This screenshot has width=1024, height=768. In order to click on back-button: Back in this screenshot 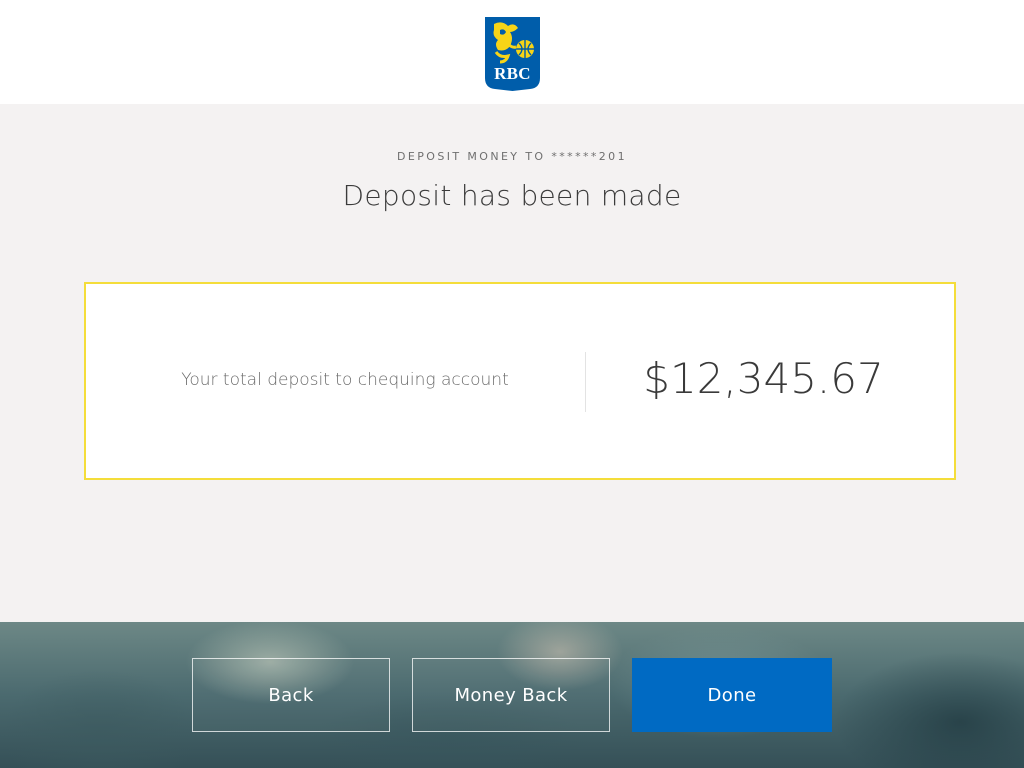, I will do `click(291, 695)`.